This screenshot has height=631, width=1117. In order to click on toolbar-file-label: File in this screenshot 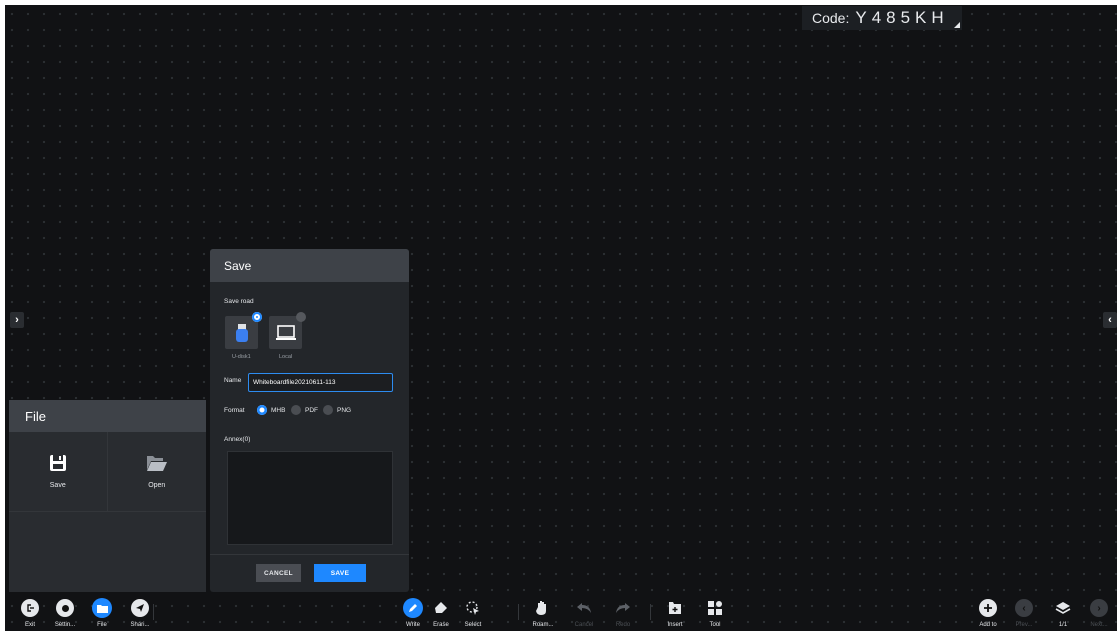, I will do `click(102, 625)`.